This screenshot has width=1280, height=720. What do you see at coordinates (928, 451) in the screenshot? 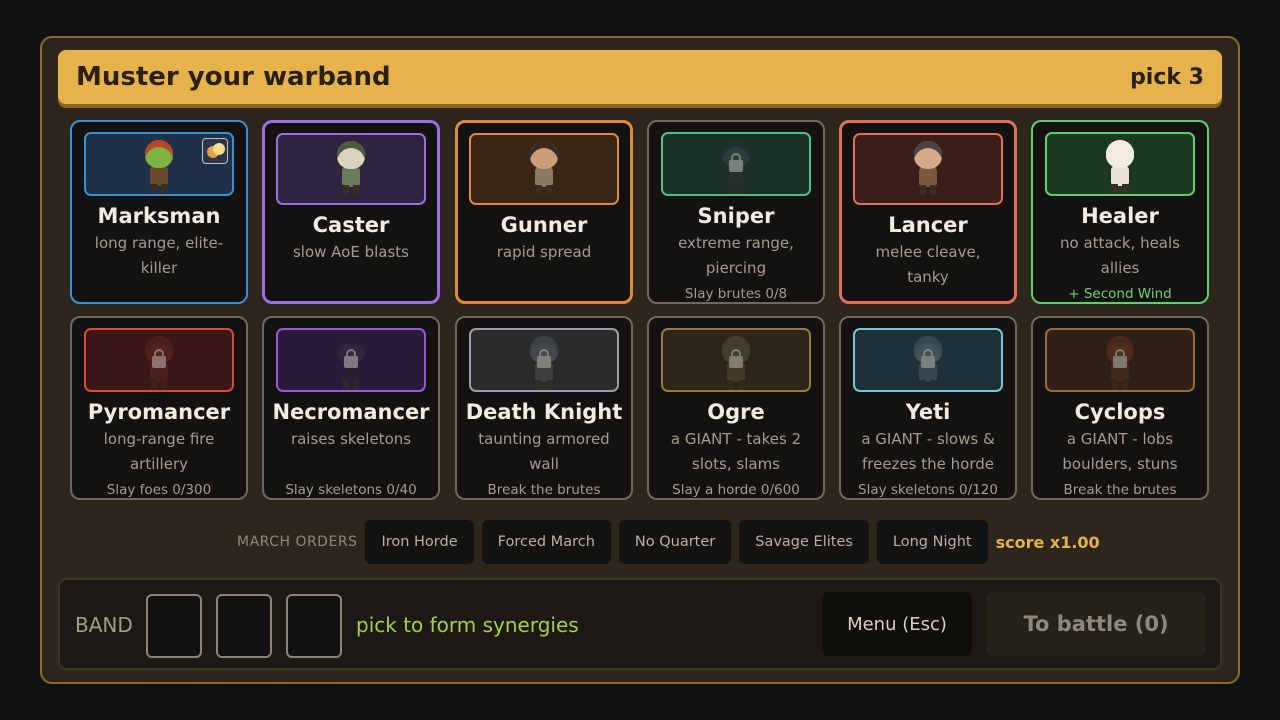
I see `unit-description: a GIANT - slows & freezes the horde` at bounding box center [928, 451].